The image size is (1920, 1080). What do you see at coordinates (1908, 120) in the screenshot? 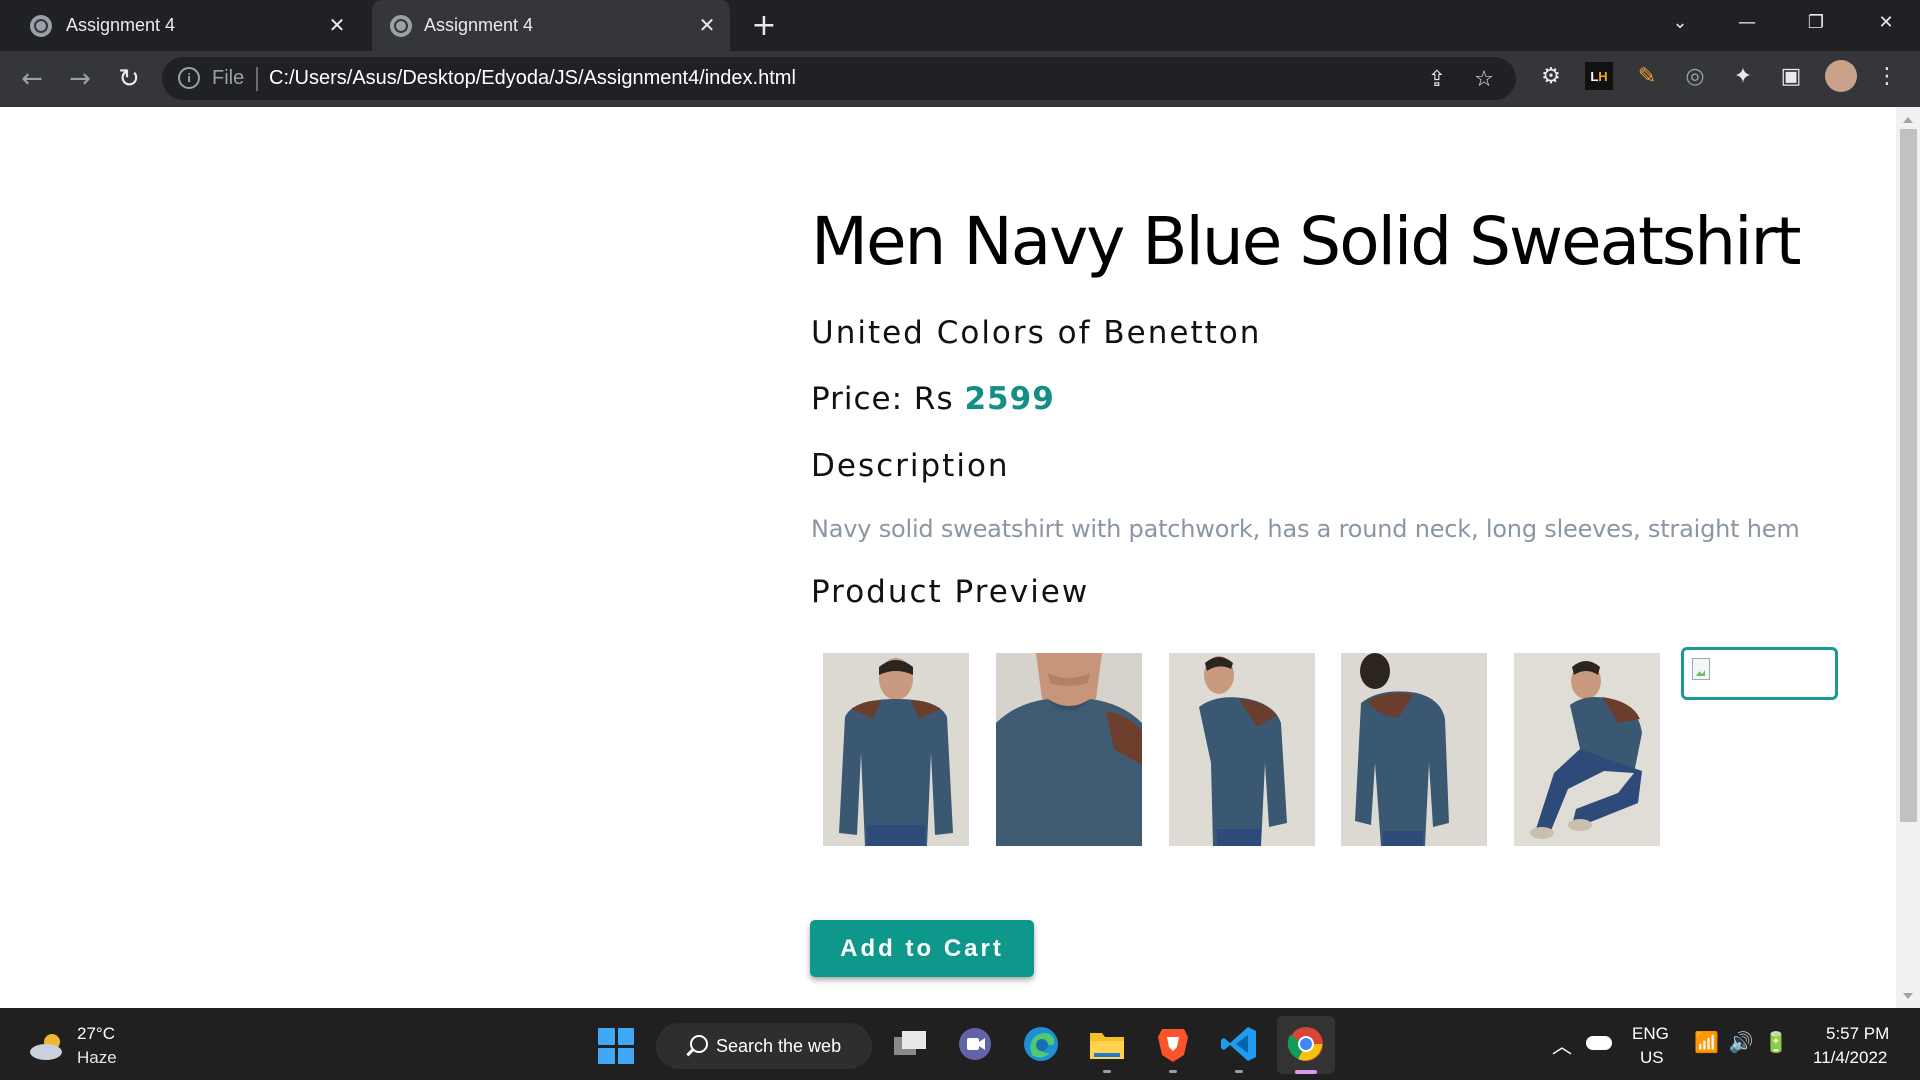
I see `scroll-up-arrow-icon` at bounding box center [1908, 120].